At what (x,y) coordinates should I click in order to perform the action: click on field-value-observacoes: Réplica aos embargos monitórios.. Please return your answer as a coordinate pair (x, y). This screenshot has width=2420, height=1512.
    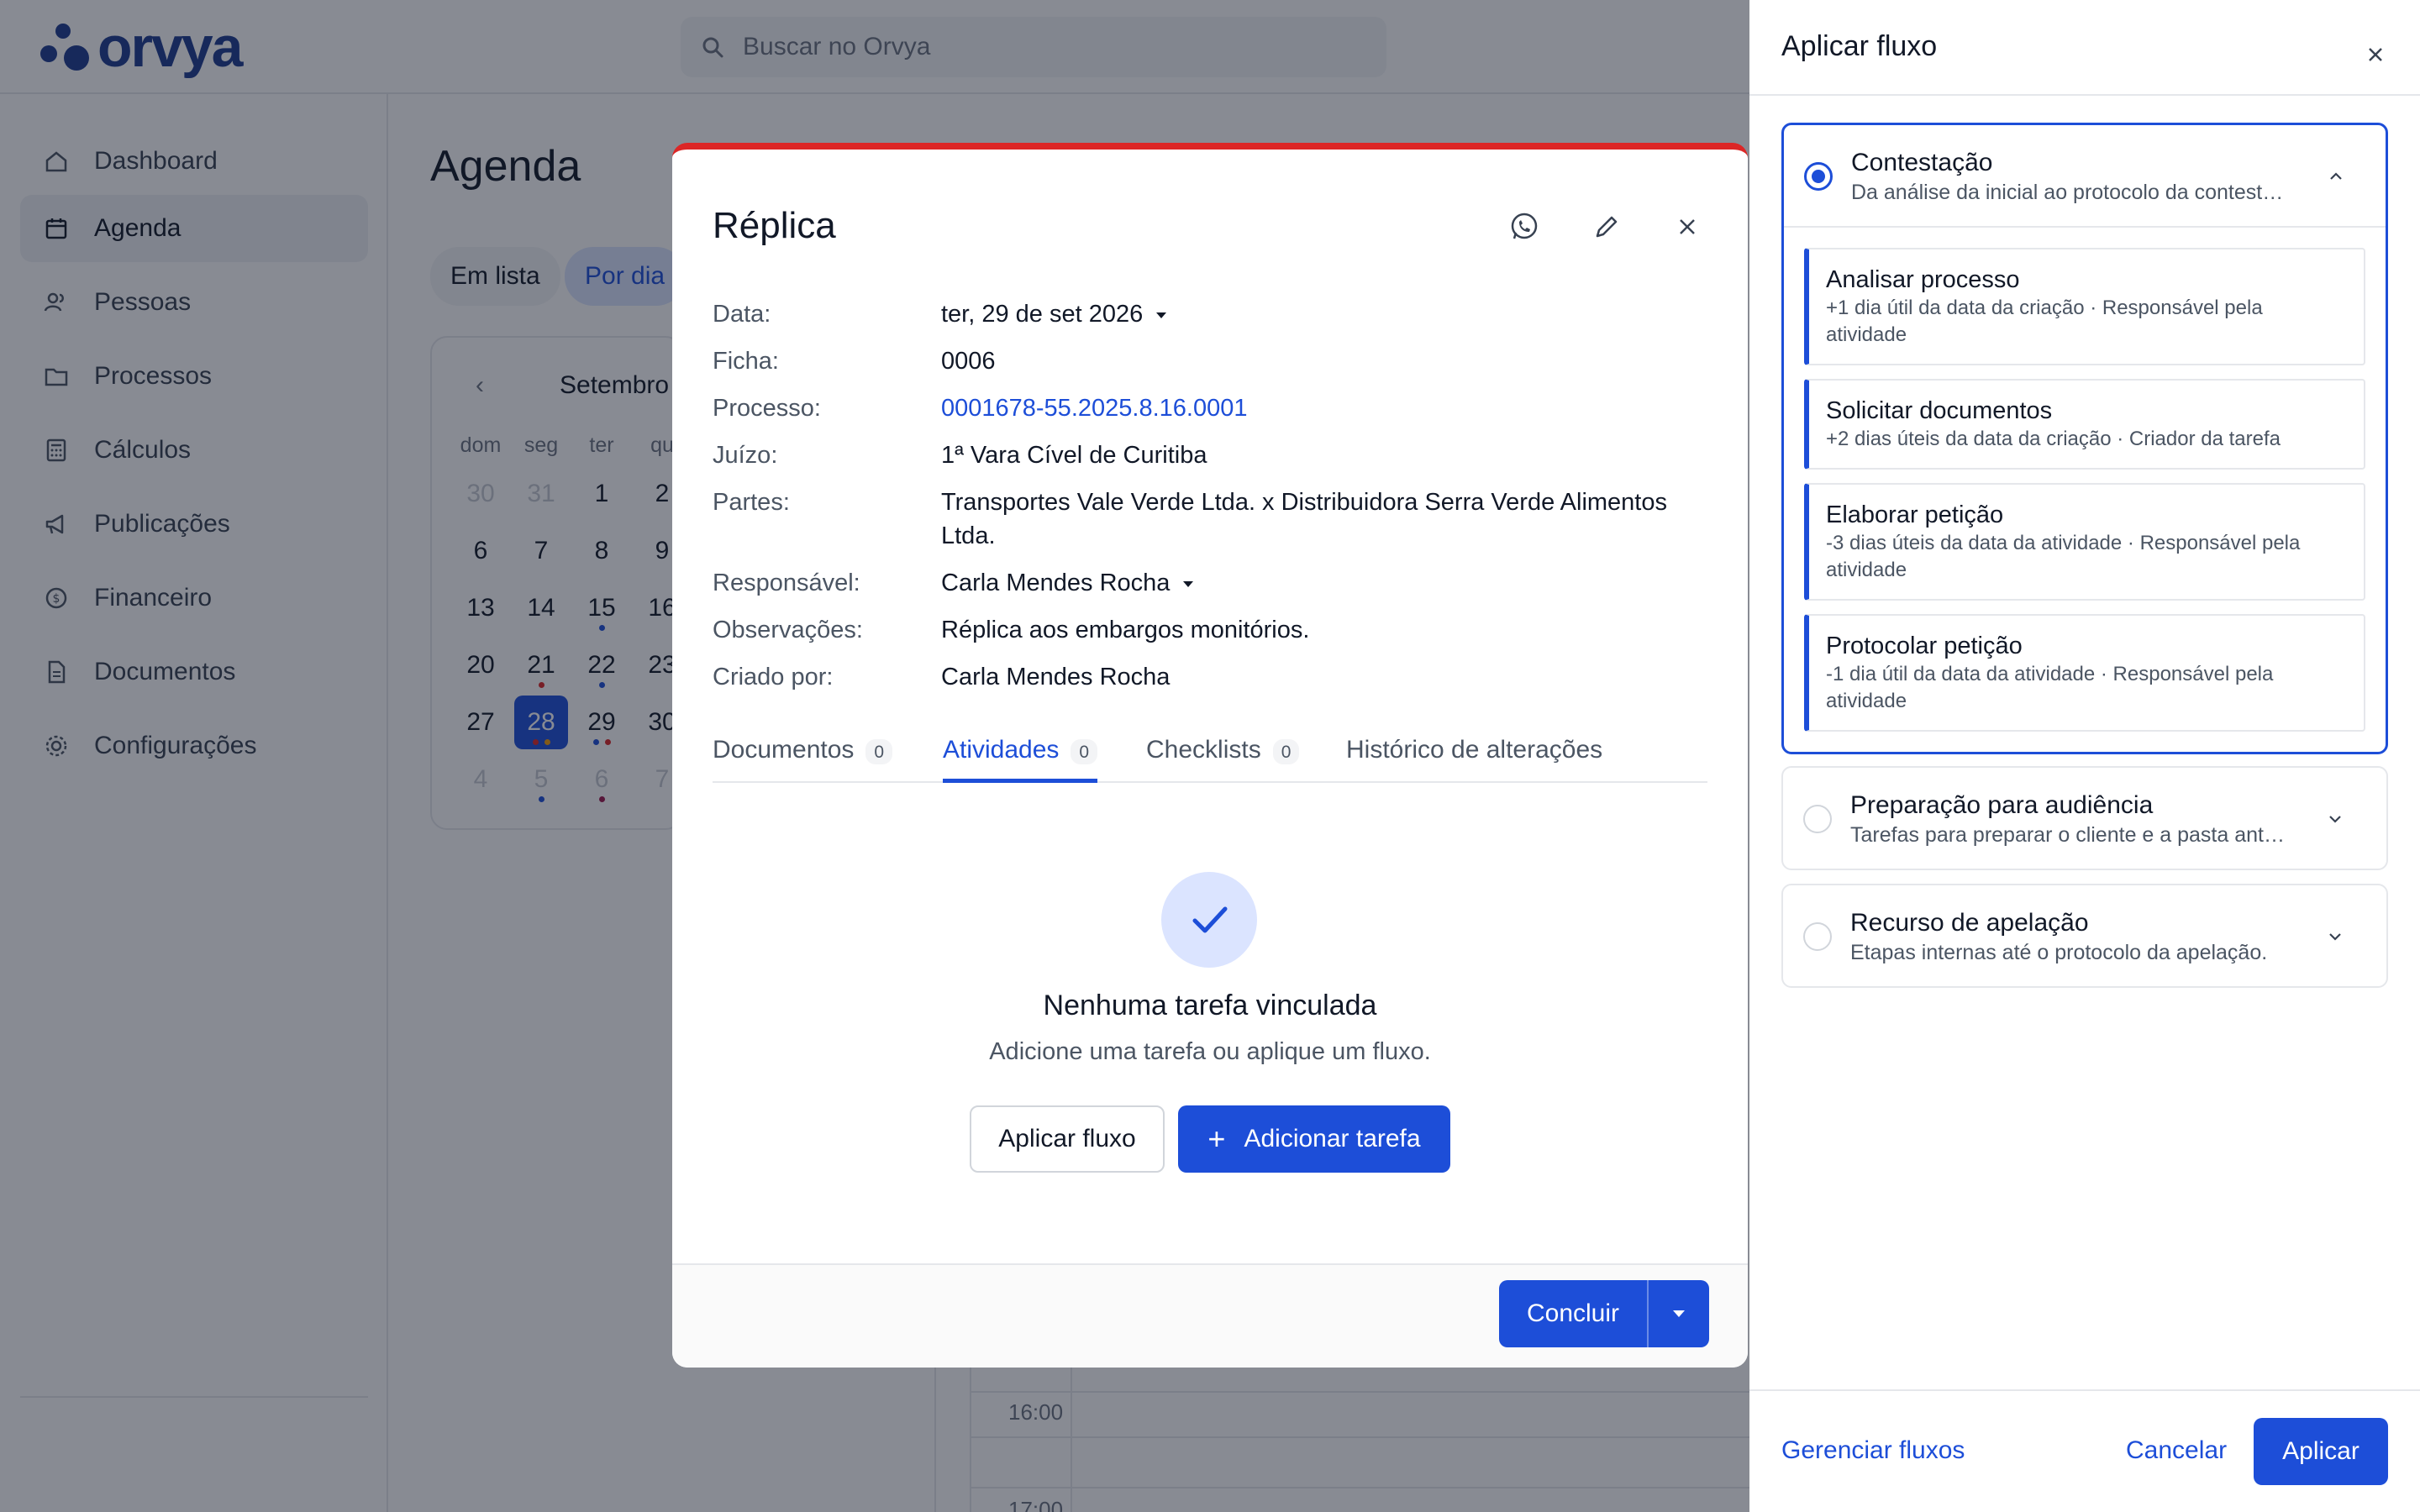
    Looking at the image, I should click on (1125, 630).